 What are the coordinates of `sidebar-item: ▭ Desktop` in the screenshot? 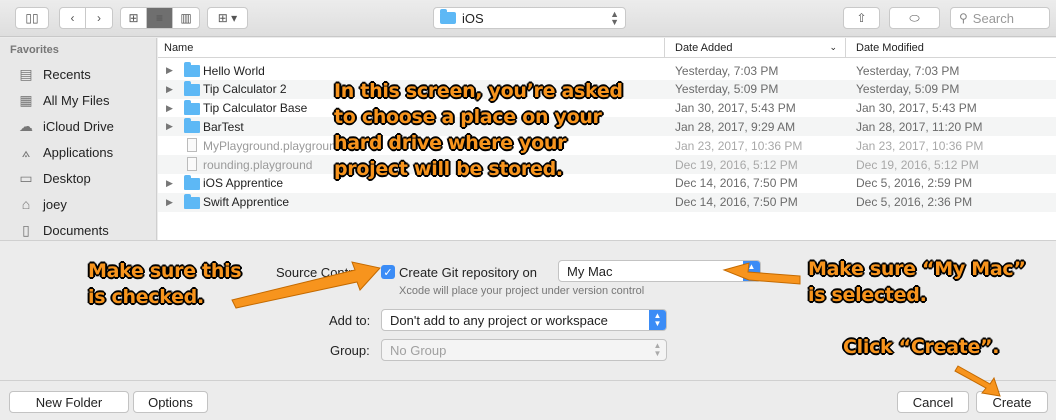 It's located at (54, 178).